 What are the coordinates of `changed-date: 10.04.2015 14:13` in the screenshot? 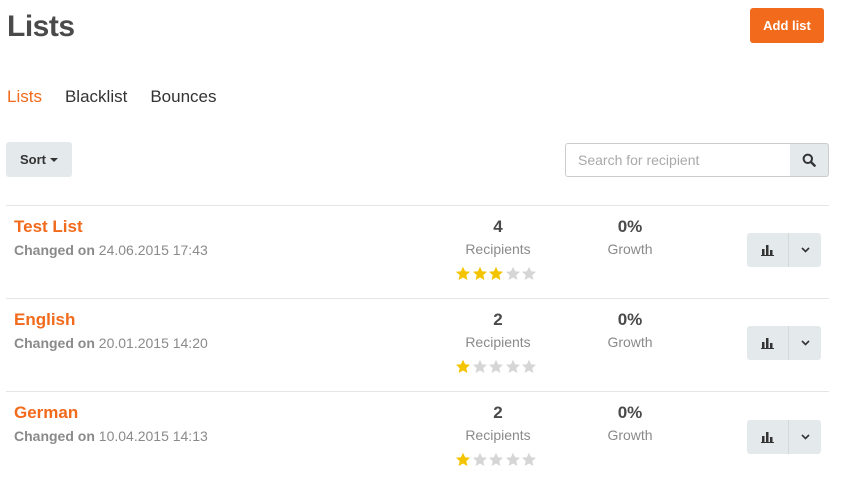 It's located at (153, 436).